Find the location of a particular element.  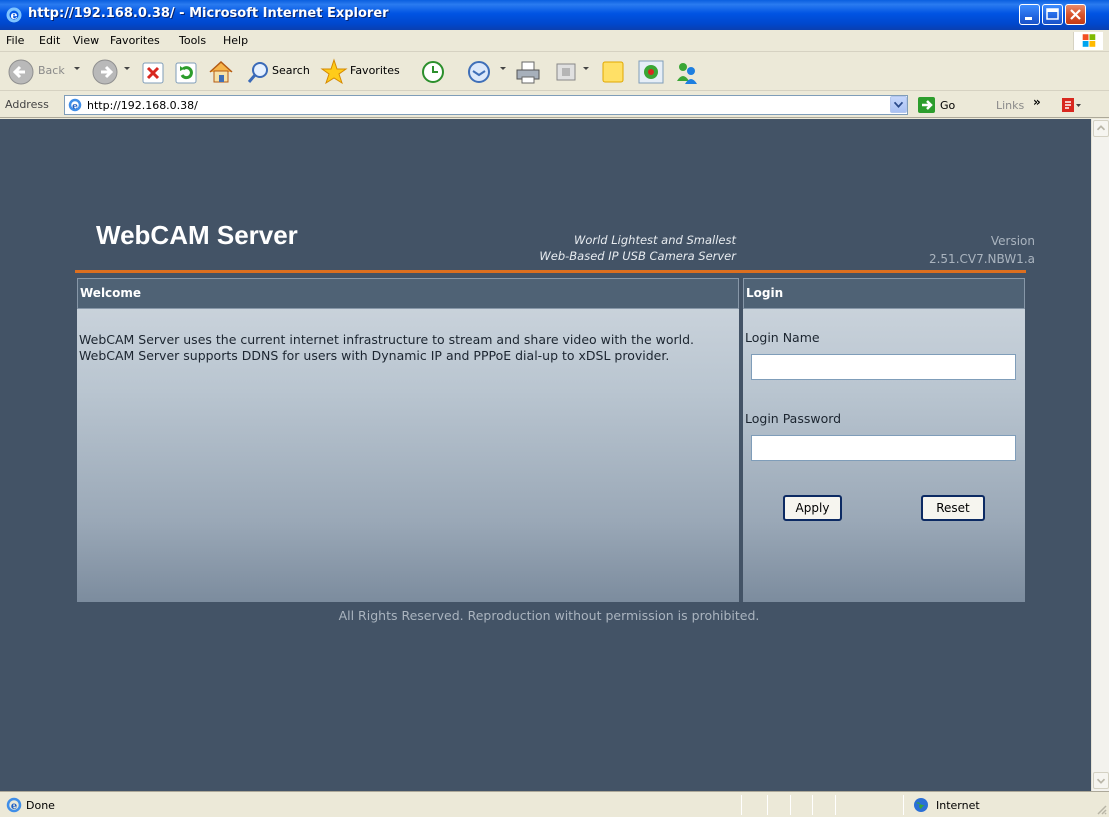

research-icon is located at coordinates (1071, 105).